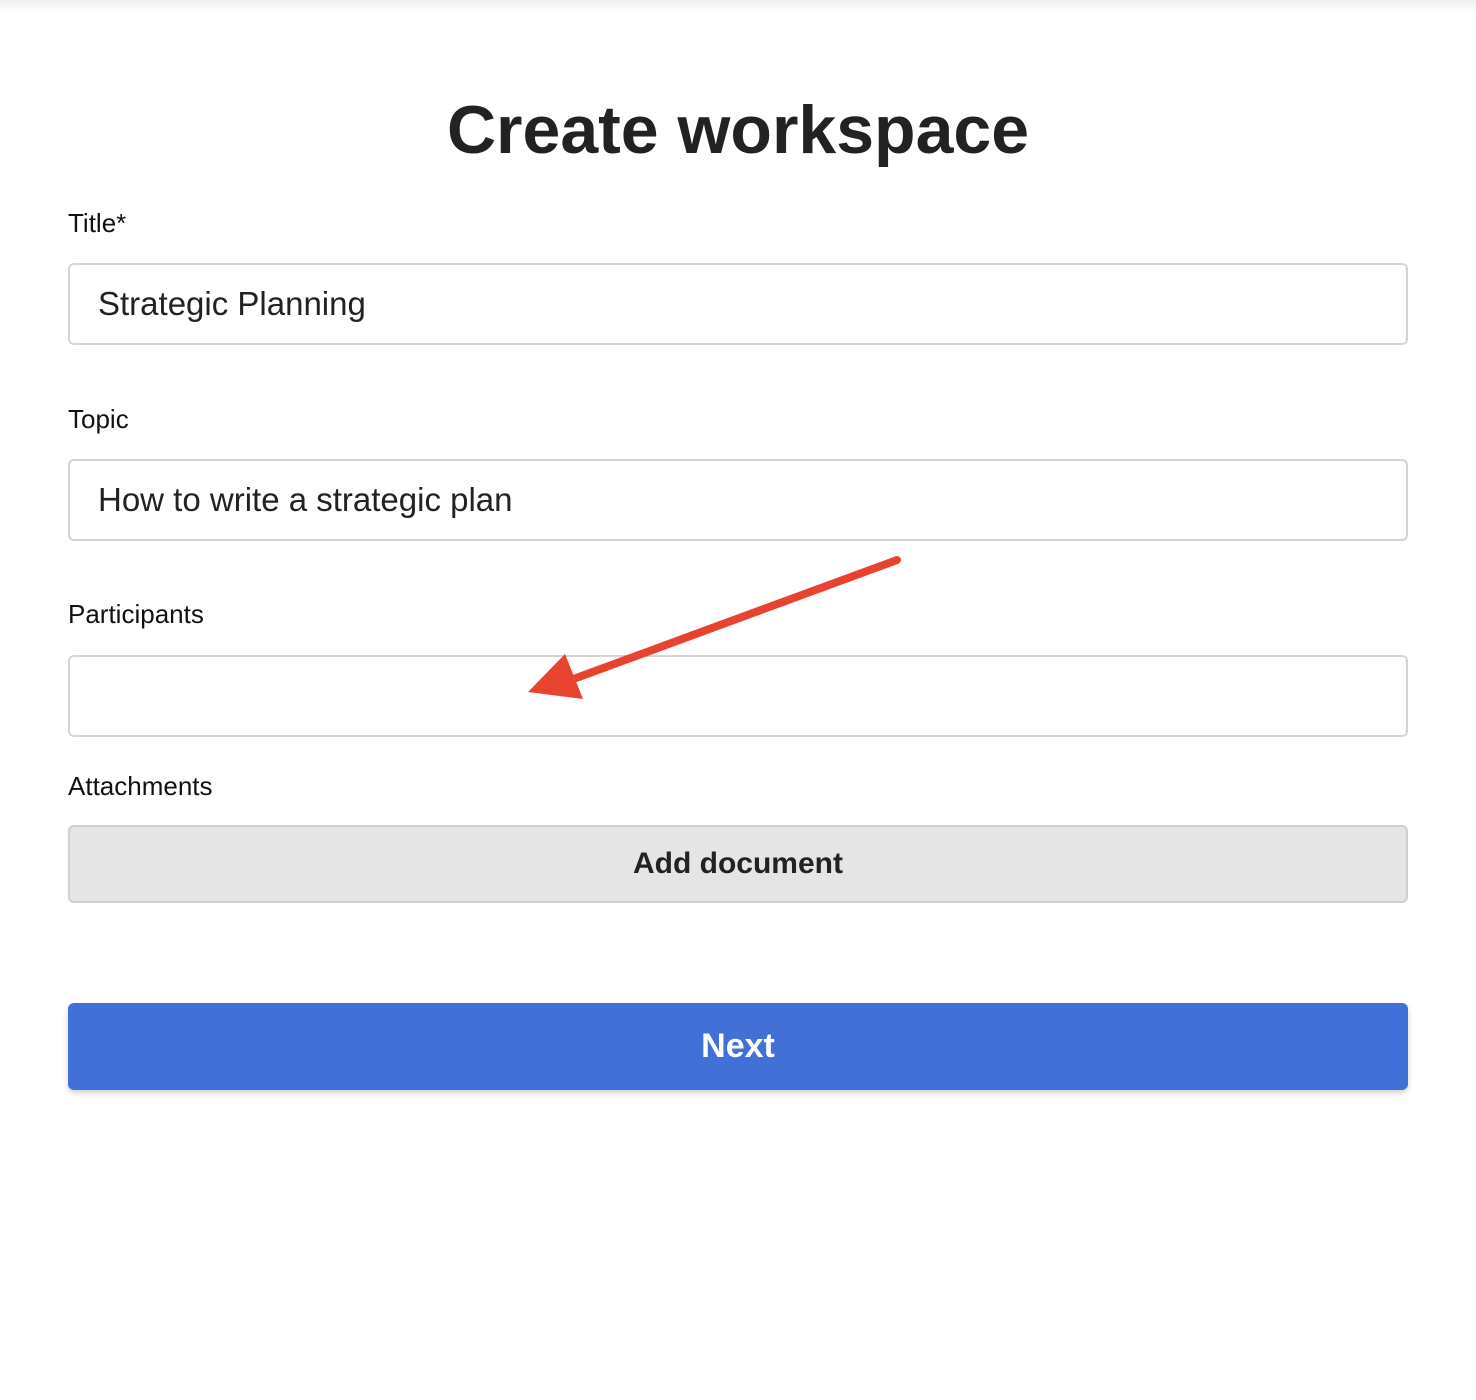 The height and width of the screenshot is (1400, 1476). Describe the element at coordinates (97, 223) in the screenshot. I see `title-field-label: Title*` at that location.